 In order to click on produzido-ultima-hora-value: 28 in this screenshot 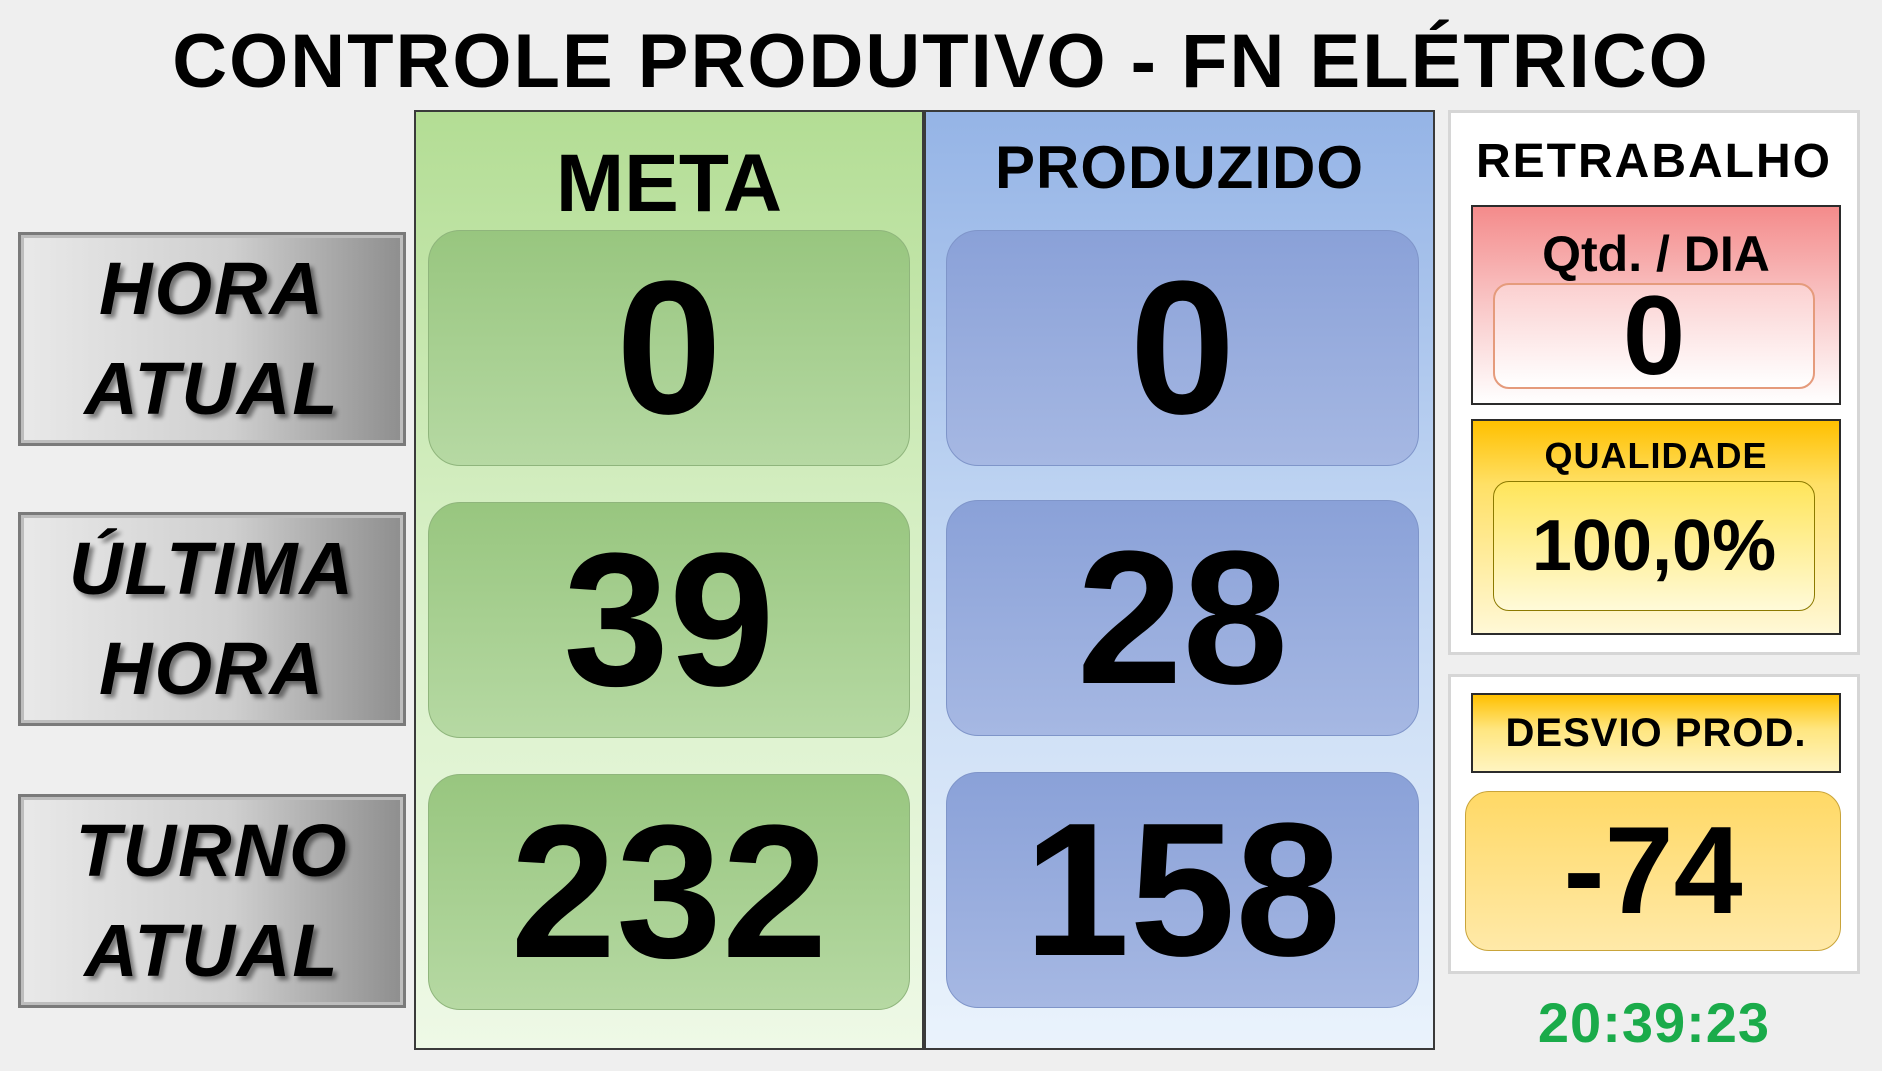, I will do `click(1182, 618)`.